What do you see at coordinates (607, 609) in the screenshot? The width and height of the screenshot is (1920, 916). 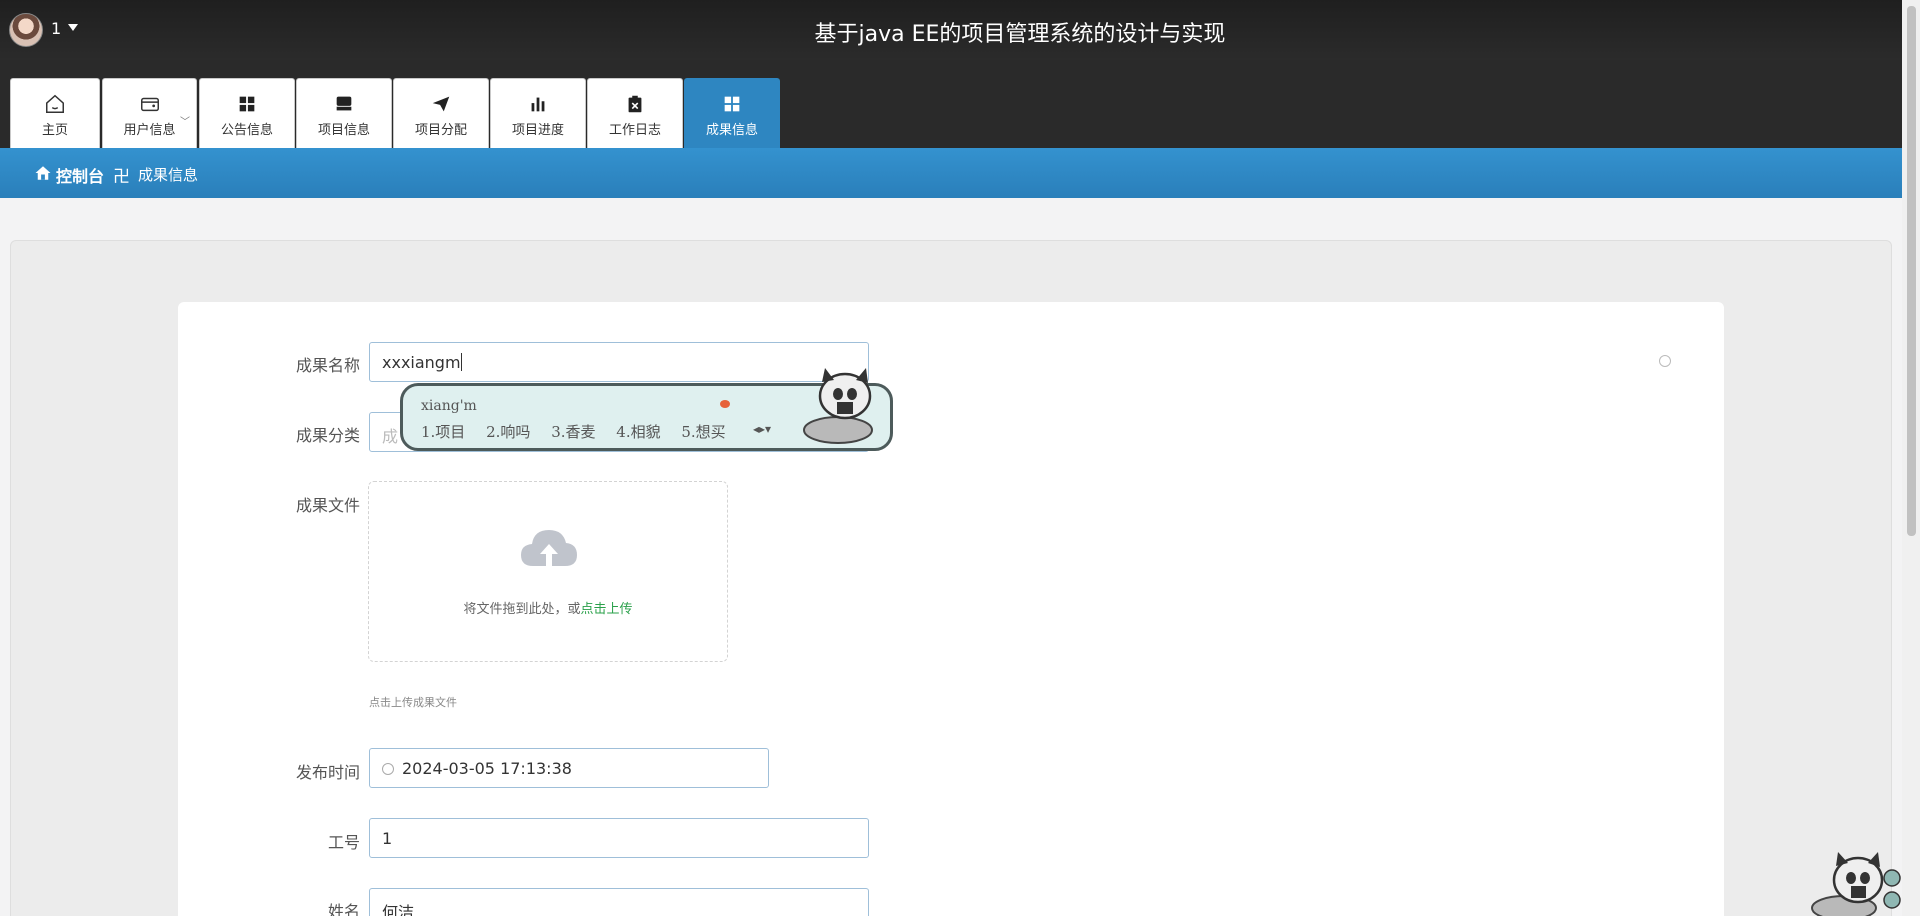 I see `upload-link: 点击上传` at bounding box center [607, 609].